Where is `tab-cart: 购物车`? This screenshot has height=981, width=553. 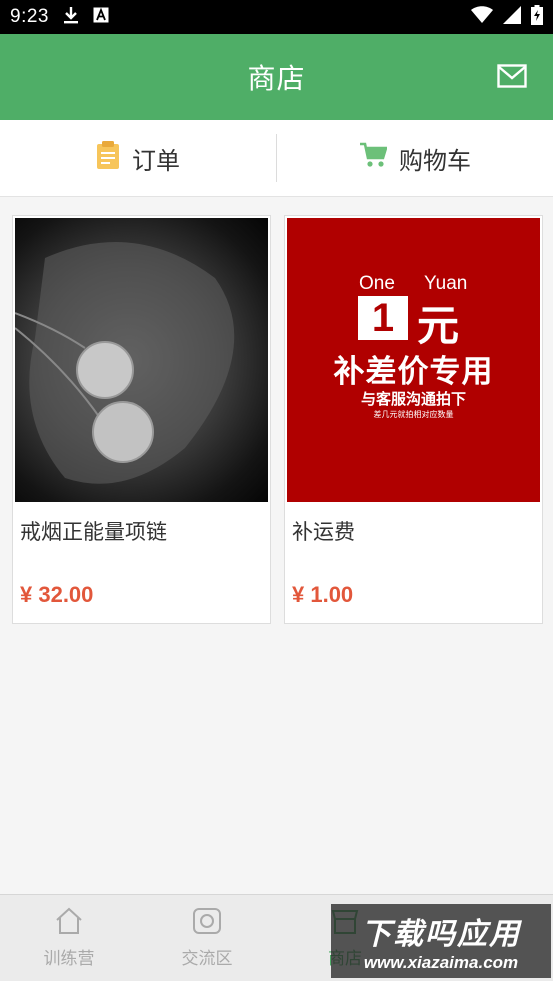 tab-cart: 购物车 is located at coordinates (415, 158).